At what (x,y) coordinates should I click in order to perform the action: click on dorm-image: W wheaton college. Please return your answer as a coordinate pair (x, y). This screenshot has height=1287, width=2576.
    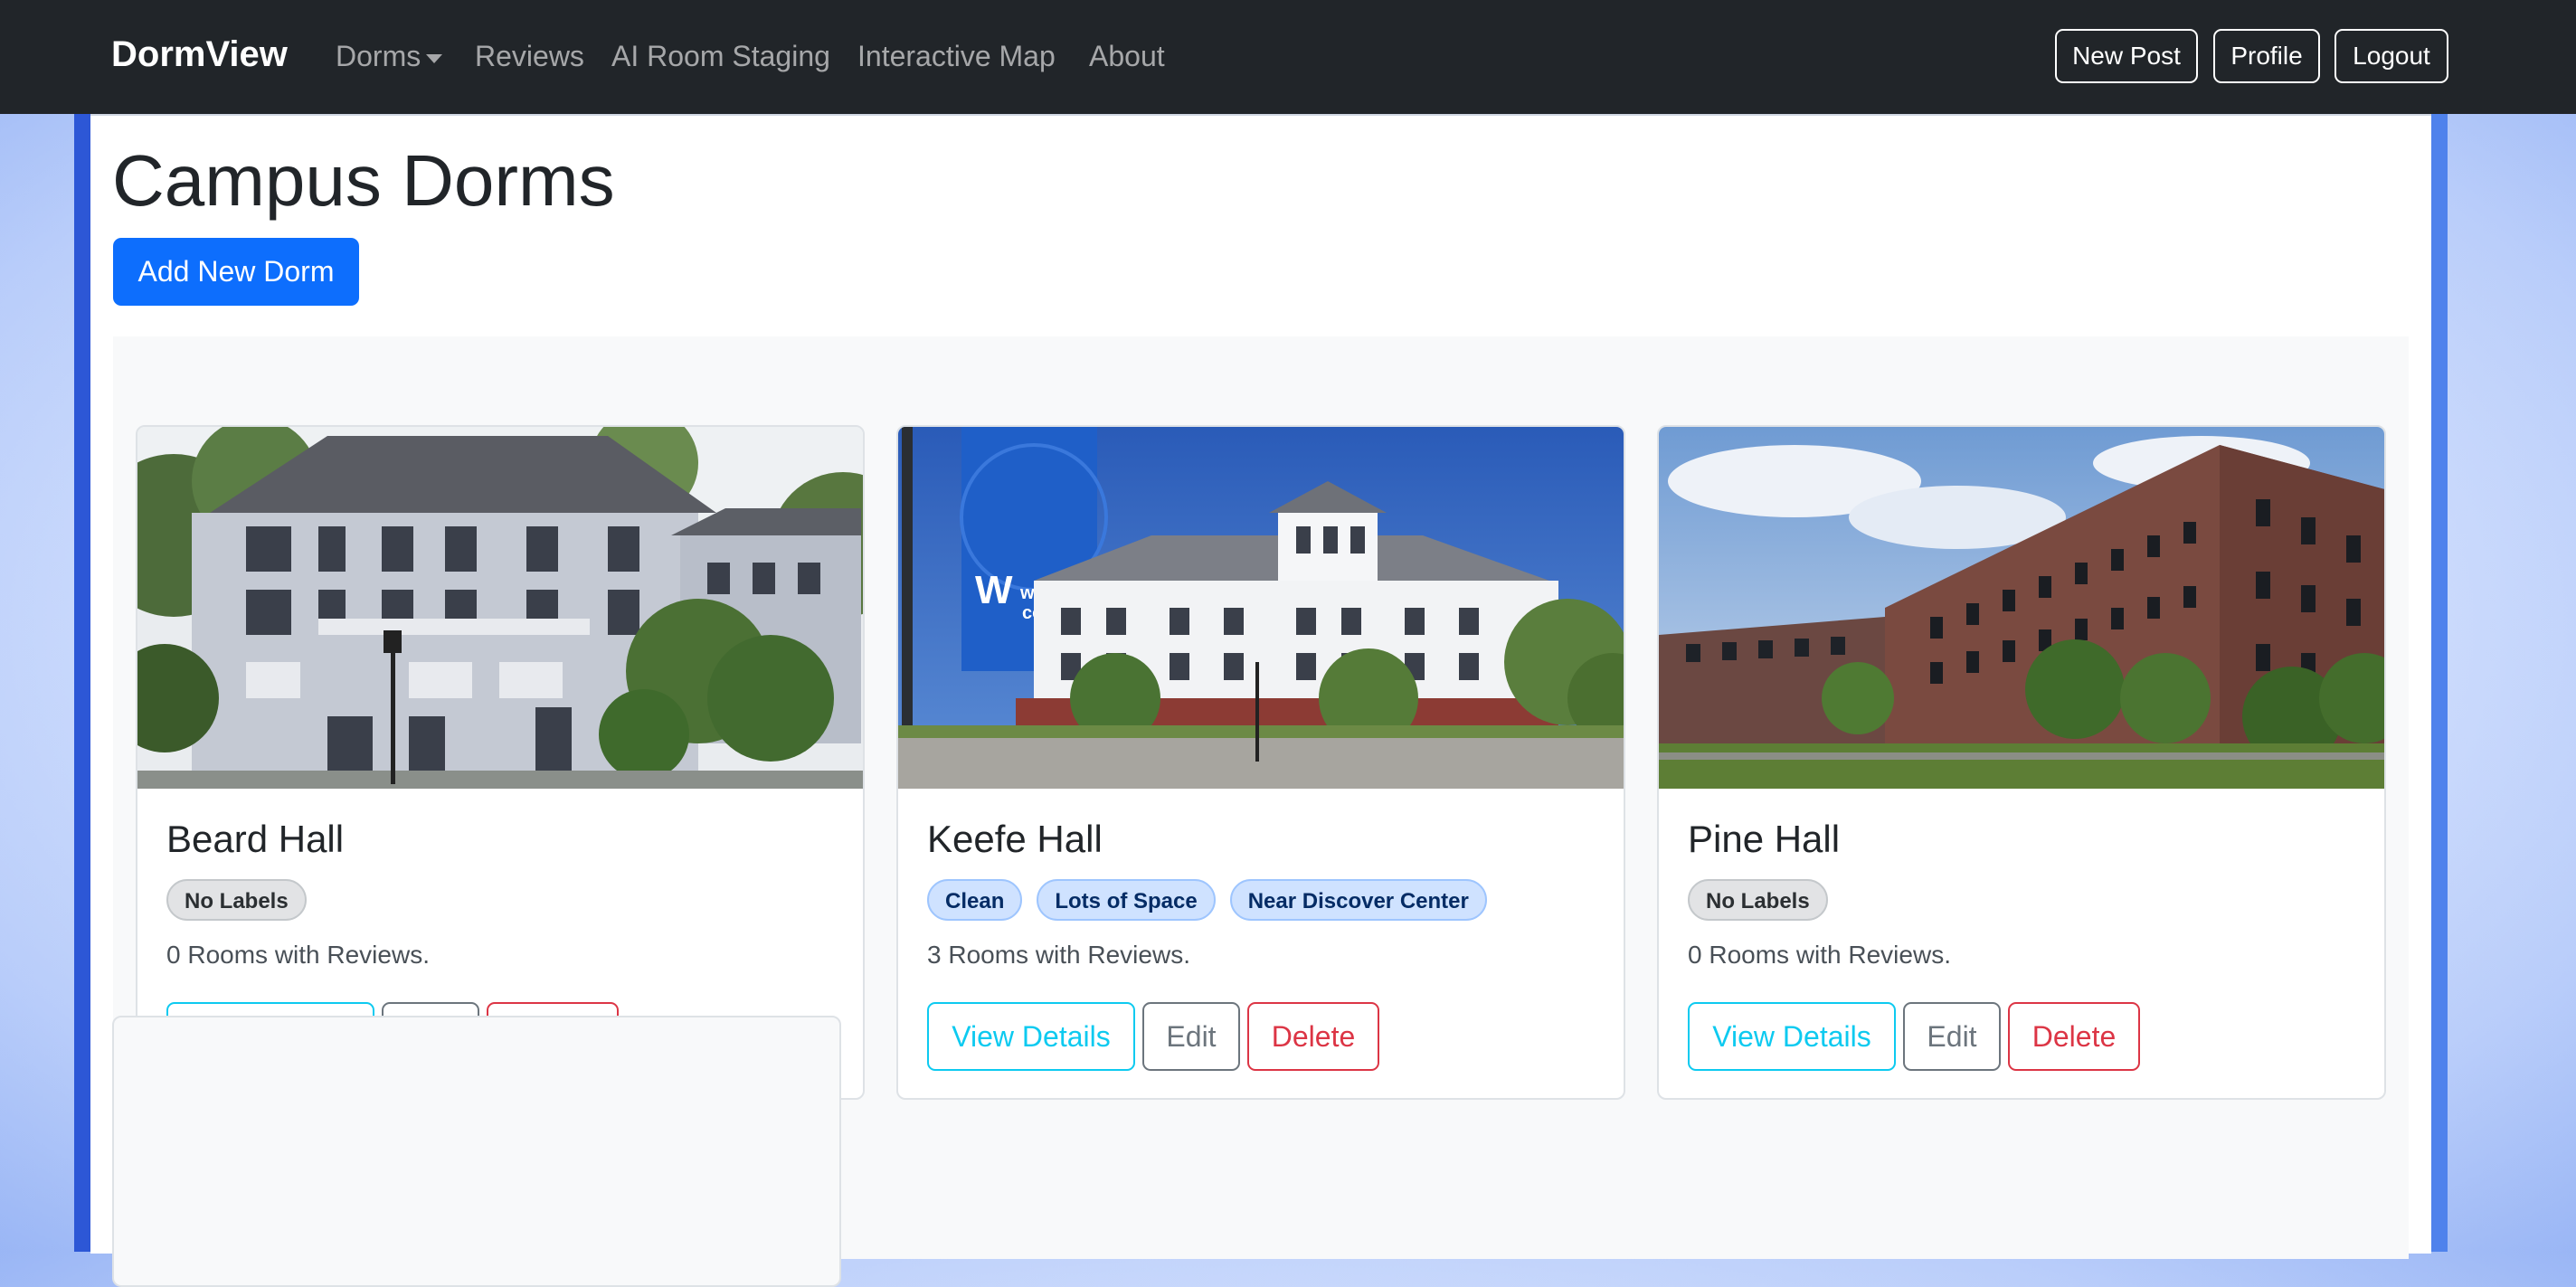
    Looking at the image, I should click on (1261, 608).